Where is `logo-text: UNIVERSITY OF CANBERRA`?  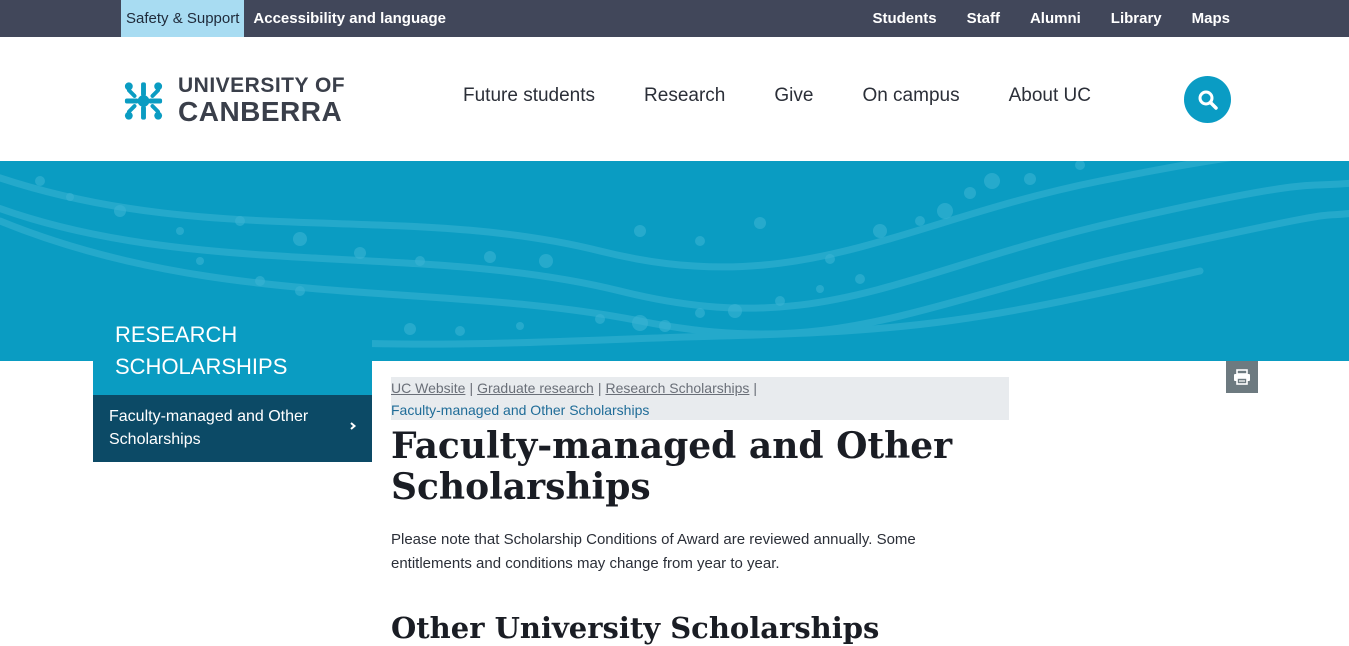 logo-text: UNIVERSITY OF CANBERRA is located at coordinates (261, 100).